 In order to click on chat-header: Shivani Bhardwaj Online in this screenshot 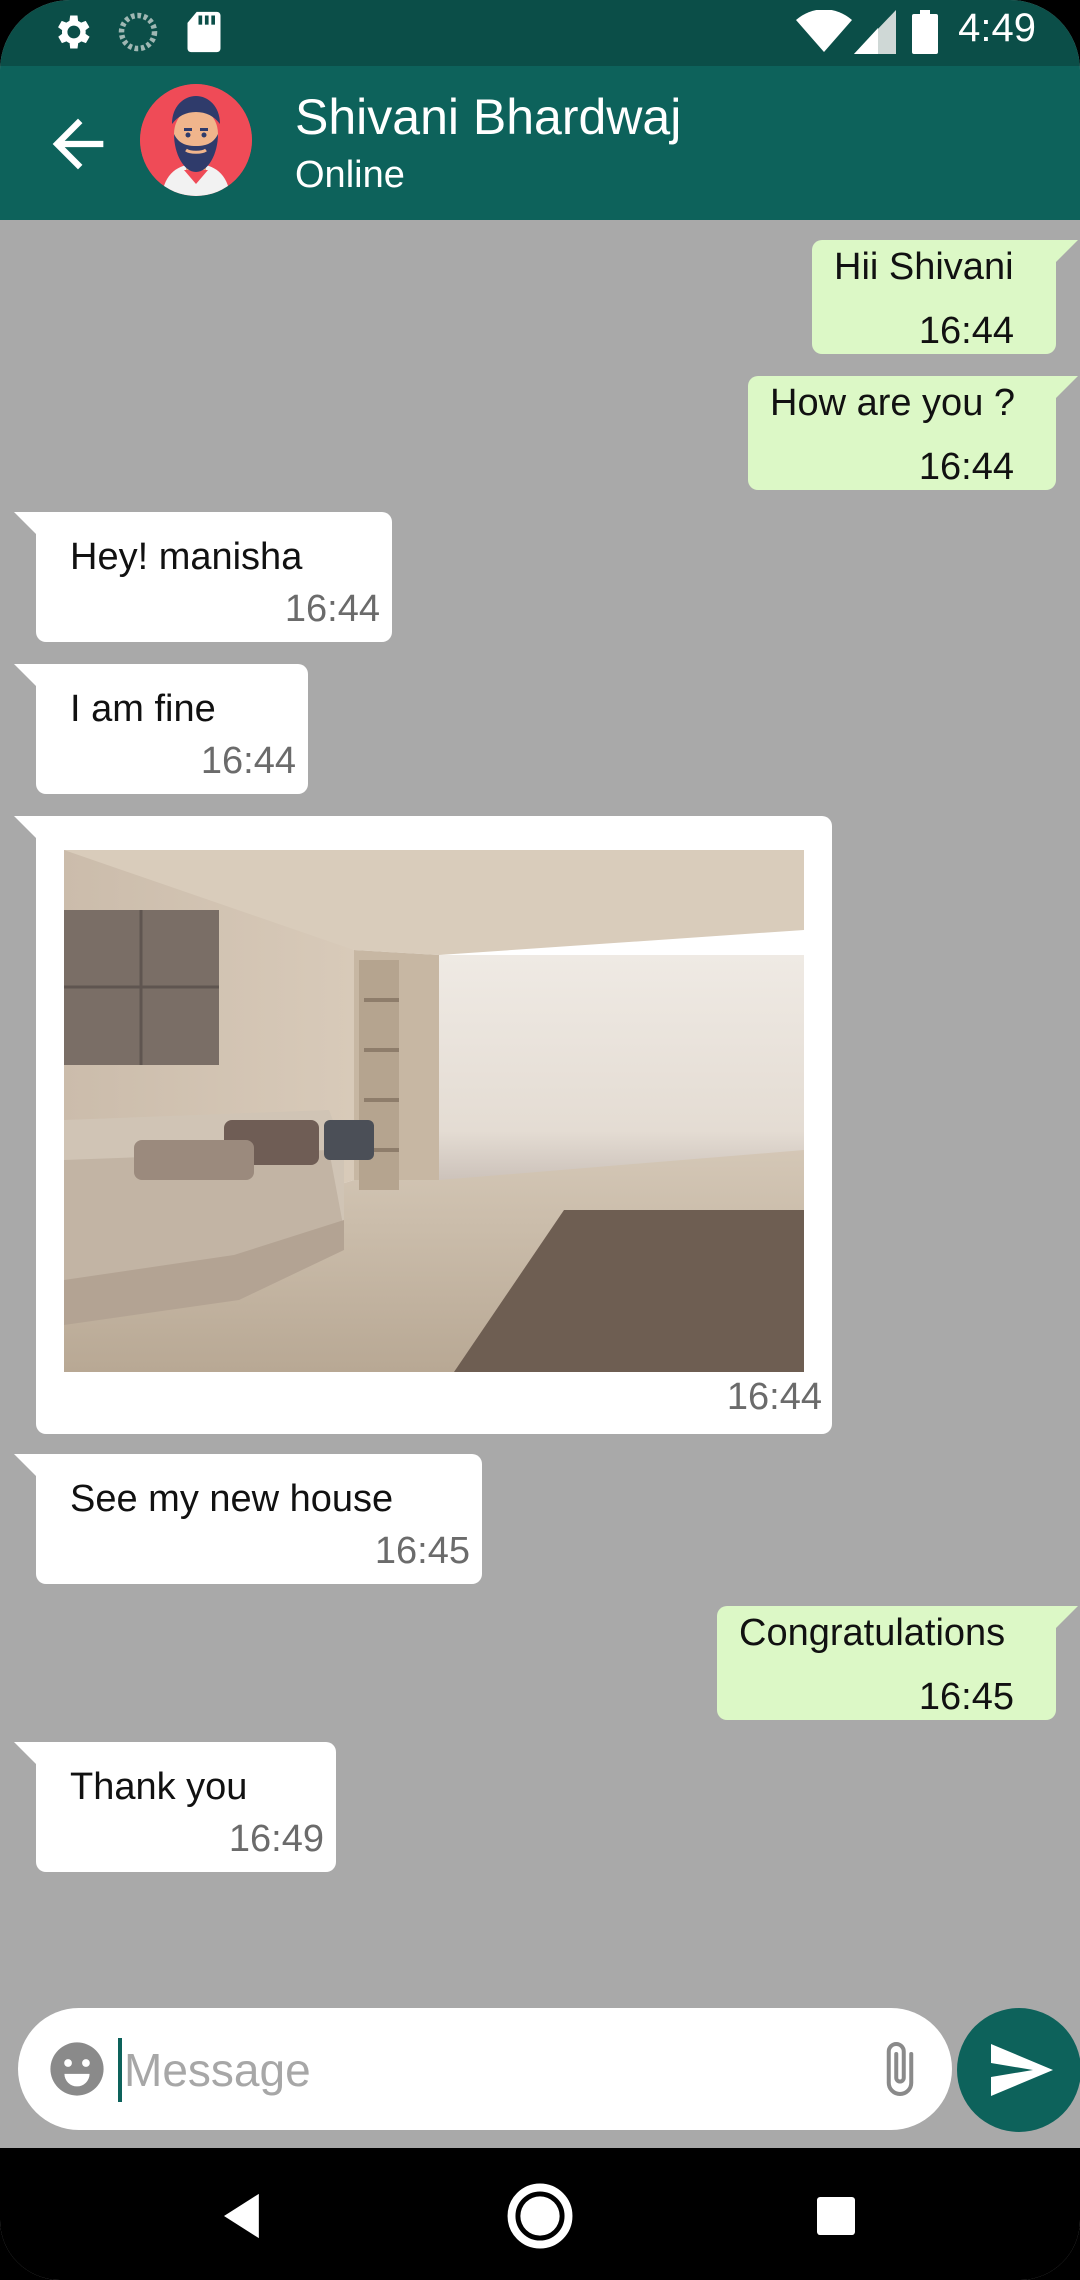, I will do `click(540, 143)`.